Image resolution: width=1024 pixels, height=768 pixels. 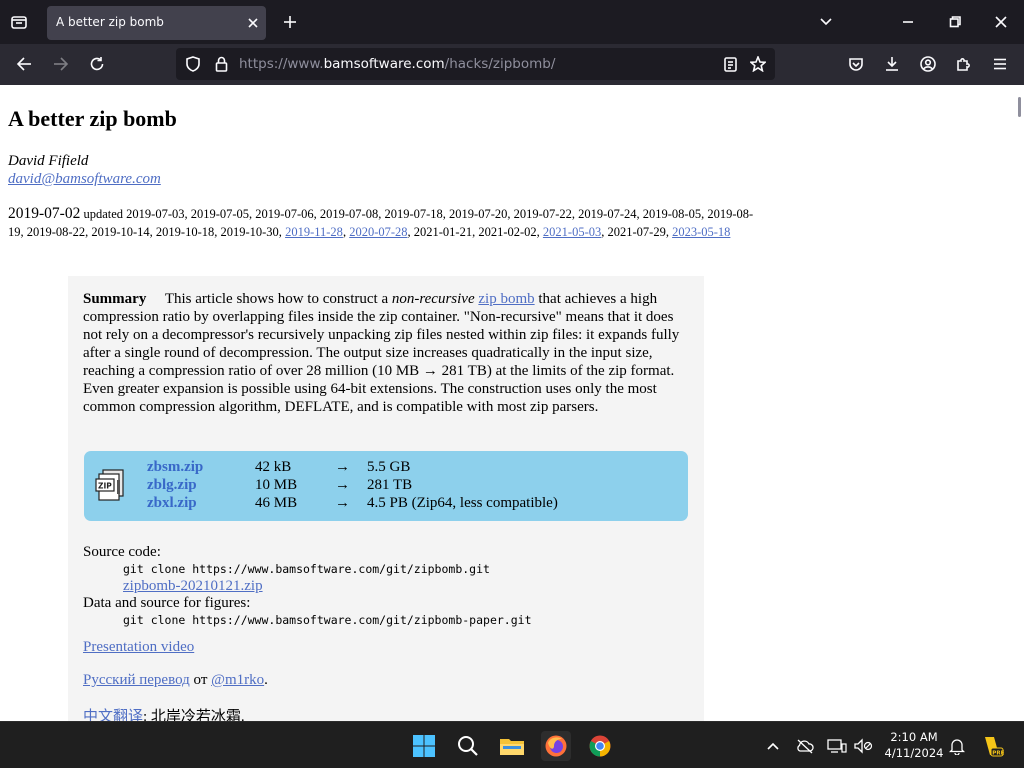 I want to click on download-link: zbxl.zip, so click(x=172, y=503).